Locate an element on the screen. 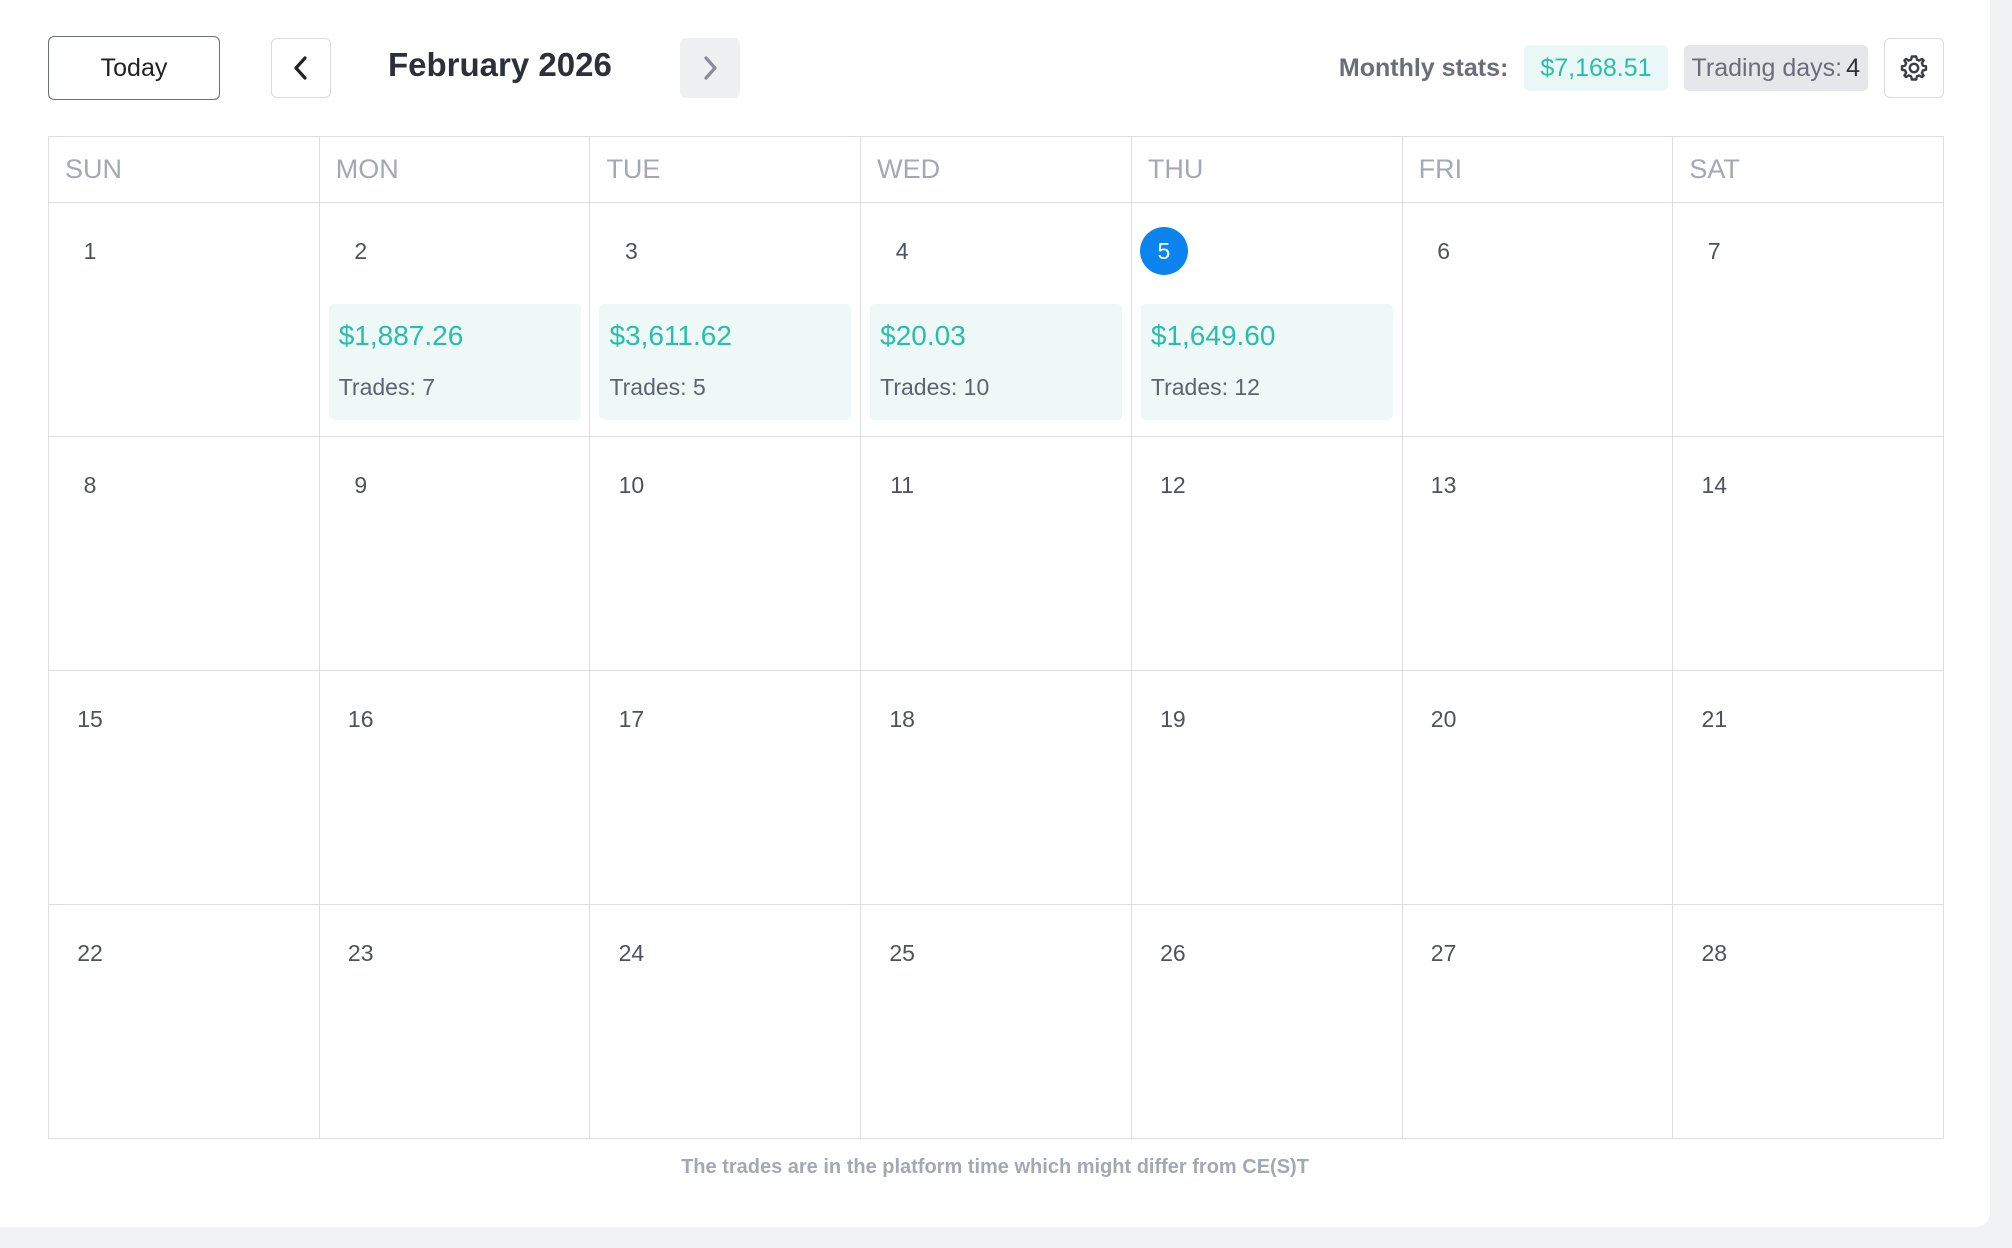 Image resolution: width=2012 pixels, height=1248 pixels. day-cell: 14 is located at coordinates (1809, 554).